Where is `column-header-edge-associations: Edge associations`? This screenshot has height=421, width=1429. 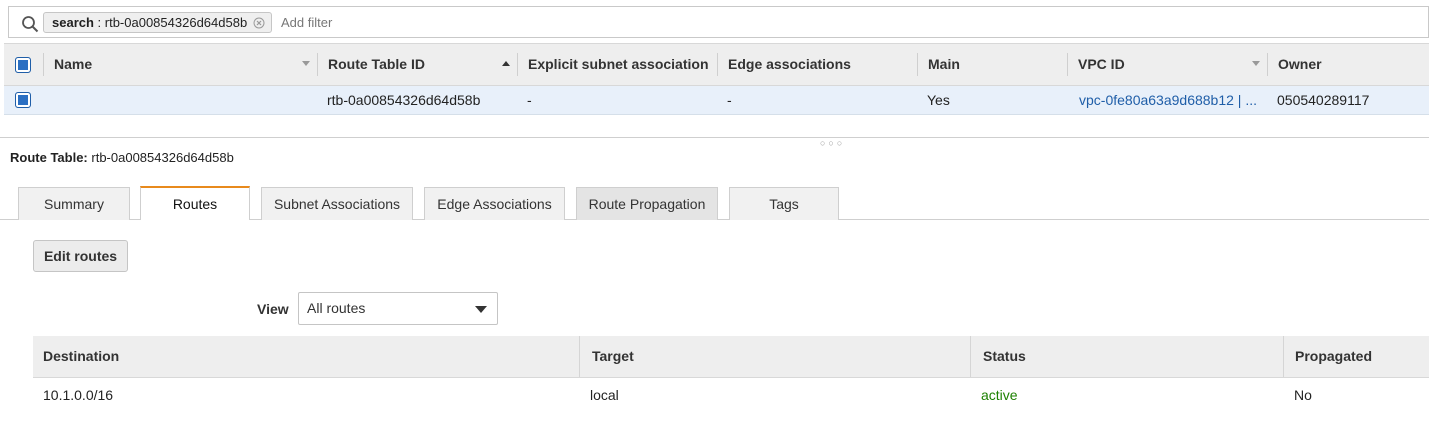
column-header-edge-associations: Edge associations is located at coordinates (816, 64).